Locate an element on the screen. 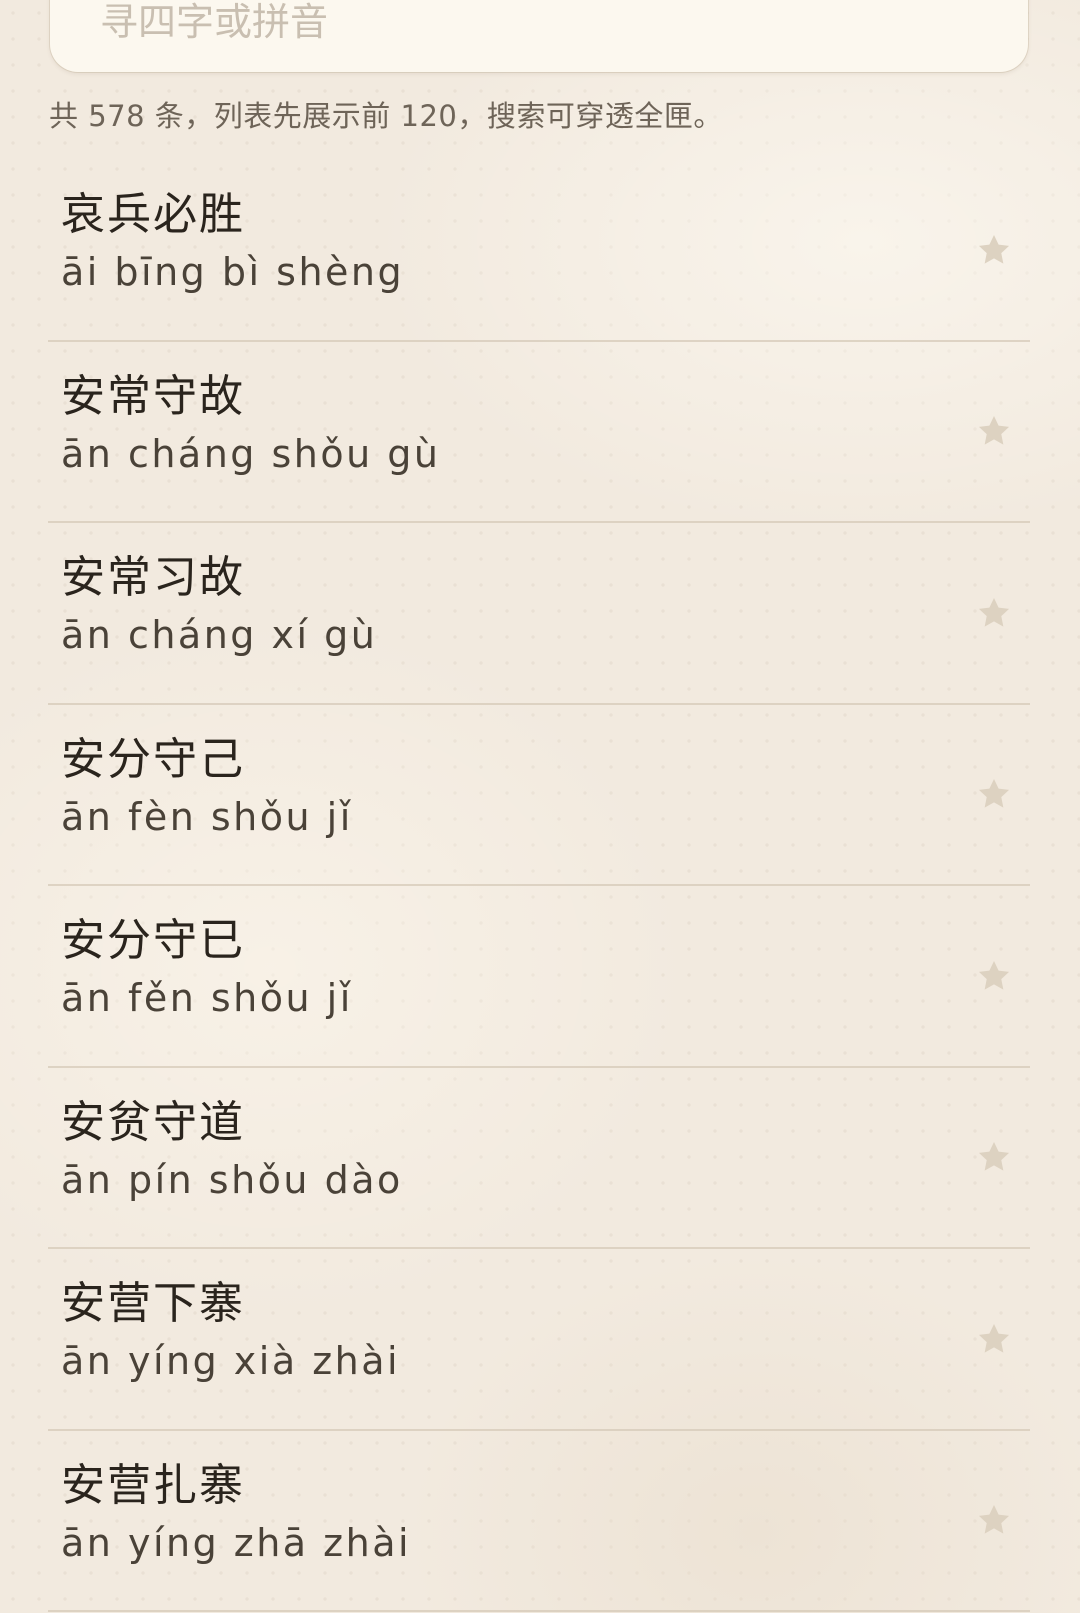 The height and width of the screenshot is (1613, 1080). idiom-pinyin: ān fèn shǒu jǐ is located at coordinates (207, 816).